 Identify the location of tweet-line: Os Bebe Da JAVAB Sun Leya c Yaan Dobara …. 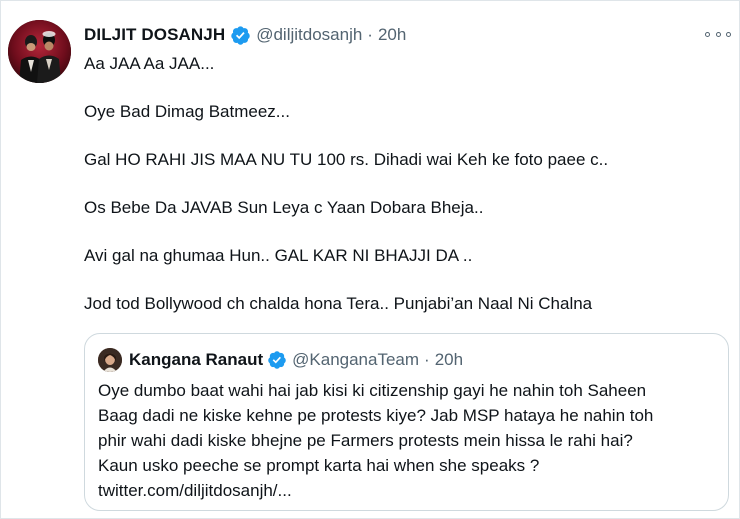
(284, 207).